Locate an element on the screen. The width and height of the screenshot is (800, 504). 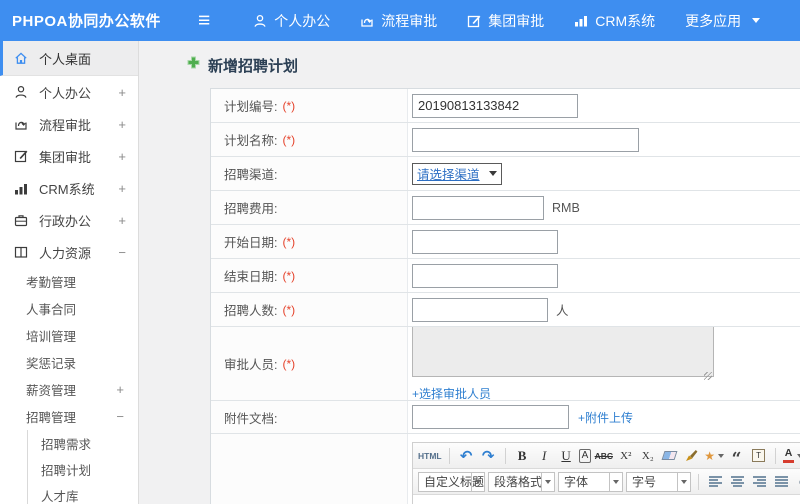
italic-button: I is located at coordinates (544, 456).